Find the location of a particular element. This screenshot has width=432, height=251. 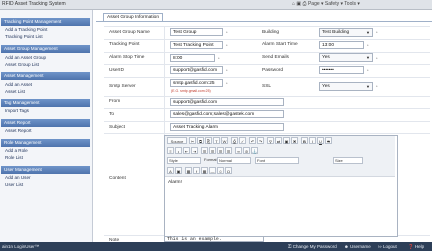

replace-icon: ⇄ is located at coordinates (278, 140).